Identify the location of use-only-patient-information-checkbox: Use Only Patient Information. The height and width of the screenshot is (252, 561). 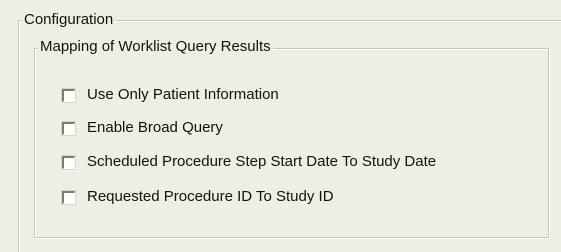
(170, 95).